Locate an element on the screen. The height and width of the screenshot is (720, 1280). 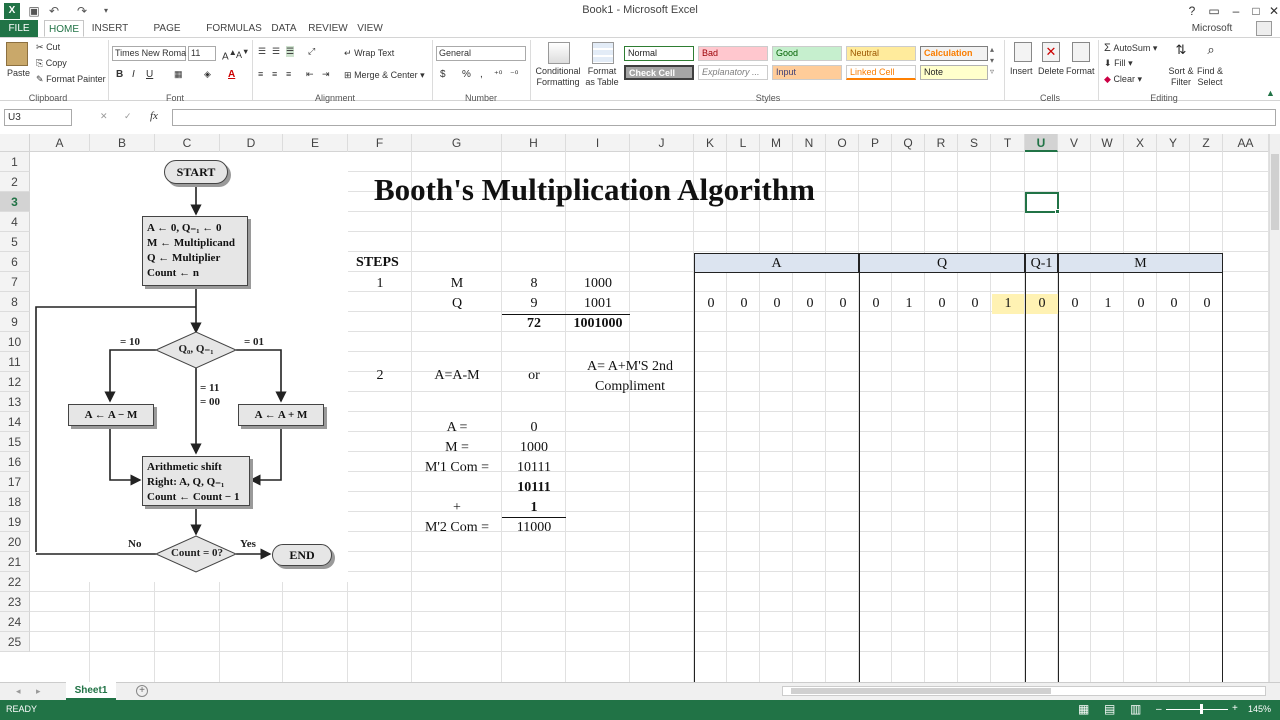
column-header-g: G is located at coordinates (457, 143).